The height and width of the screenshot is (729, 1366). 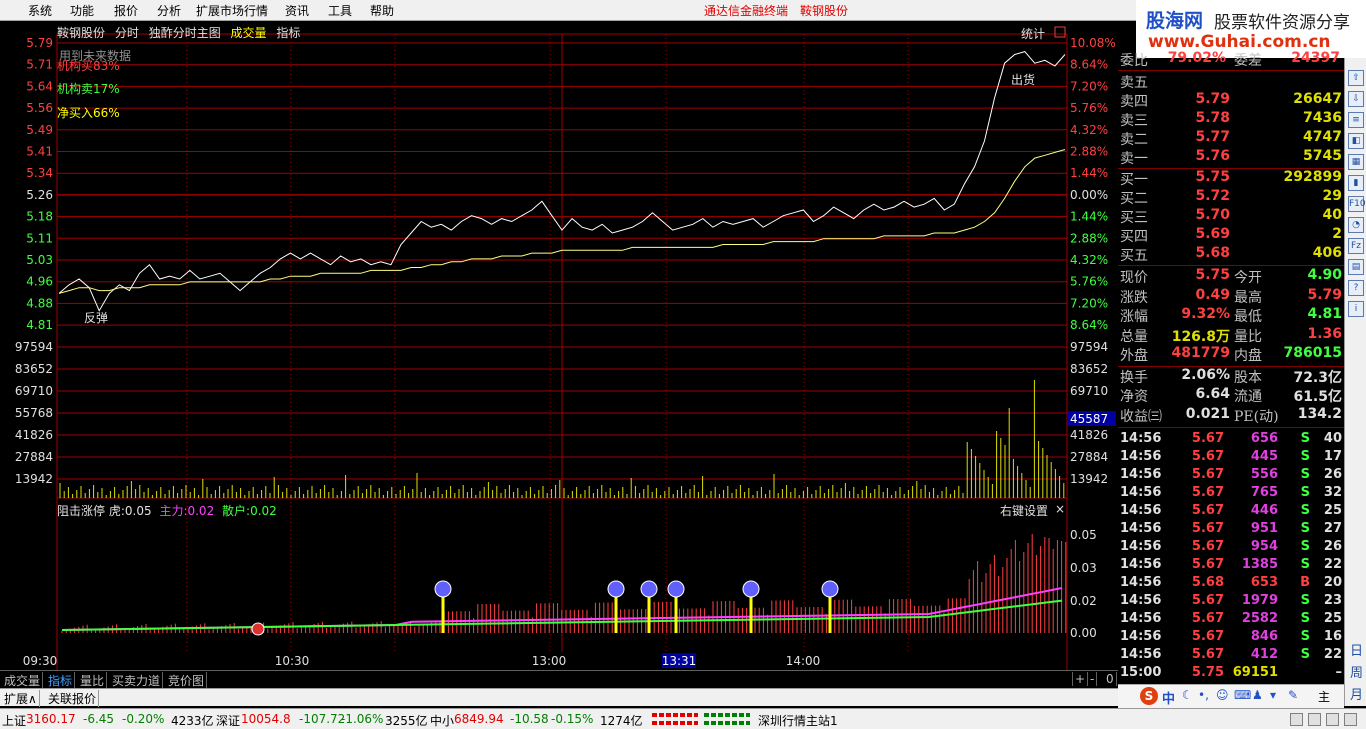 I want to click on menu-analysis: 分析, so click(x=169, y=10).